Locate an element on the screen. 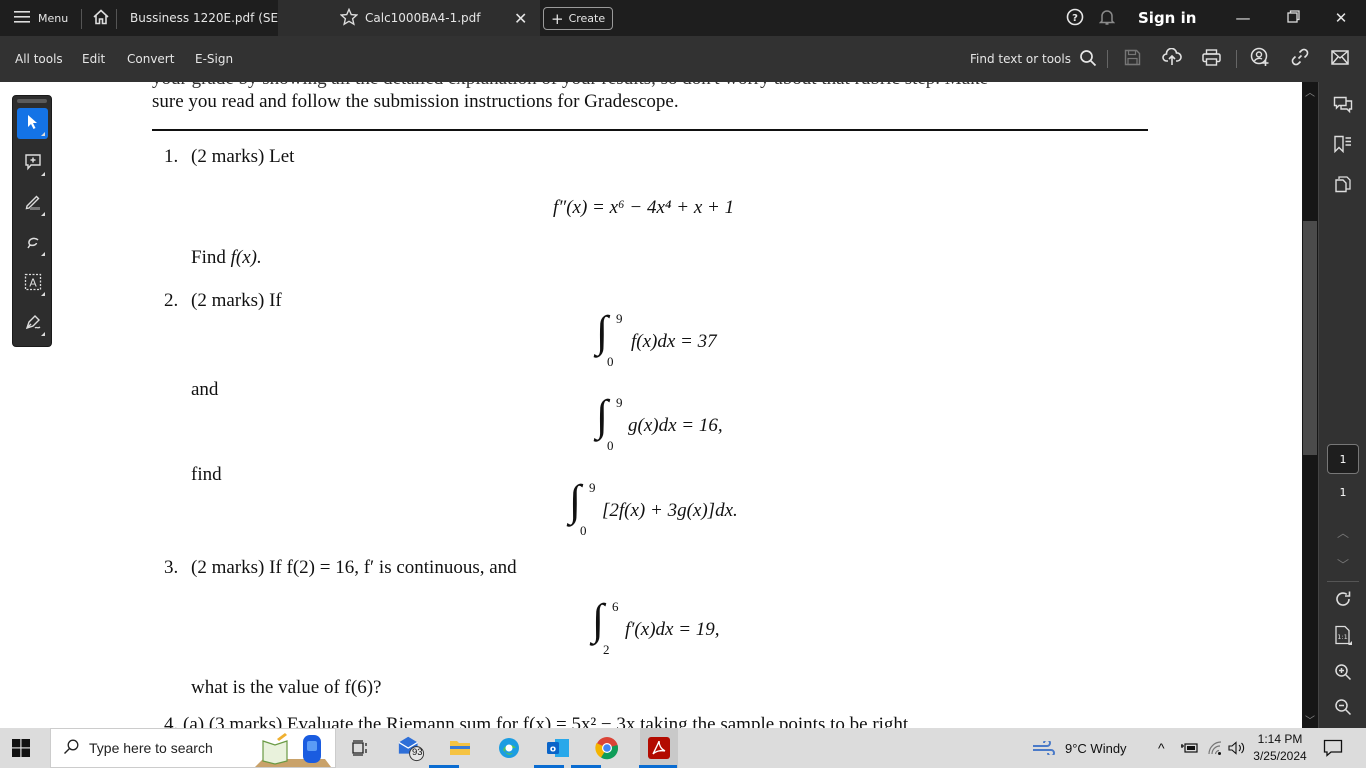 Image resolution: width=1366 pixels, height=770 pixels. save-icon is located at coordinates (1132, 59).